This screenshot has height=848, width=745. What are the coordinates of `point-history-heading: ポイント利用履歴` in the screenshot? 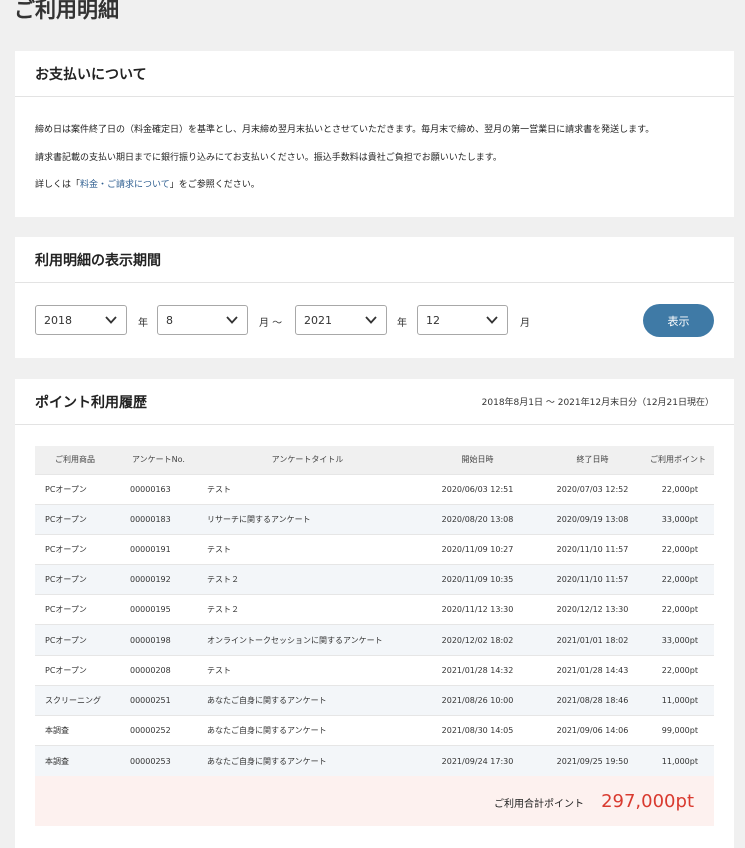 It's located at (91, 402).